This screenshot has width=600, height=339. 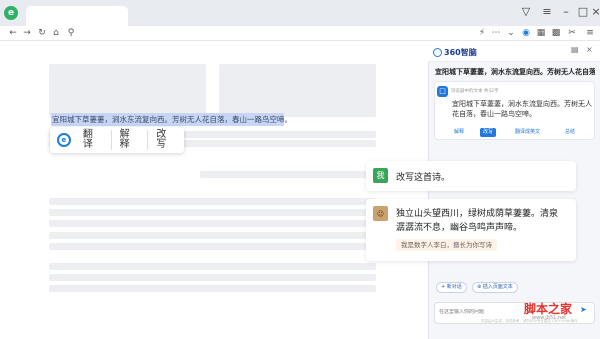 What do you see at coordinates (482, 33) in the screenshot?
I see `lightning-icon: ⚡` at bounding box center [482, 33].